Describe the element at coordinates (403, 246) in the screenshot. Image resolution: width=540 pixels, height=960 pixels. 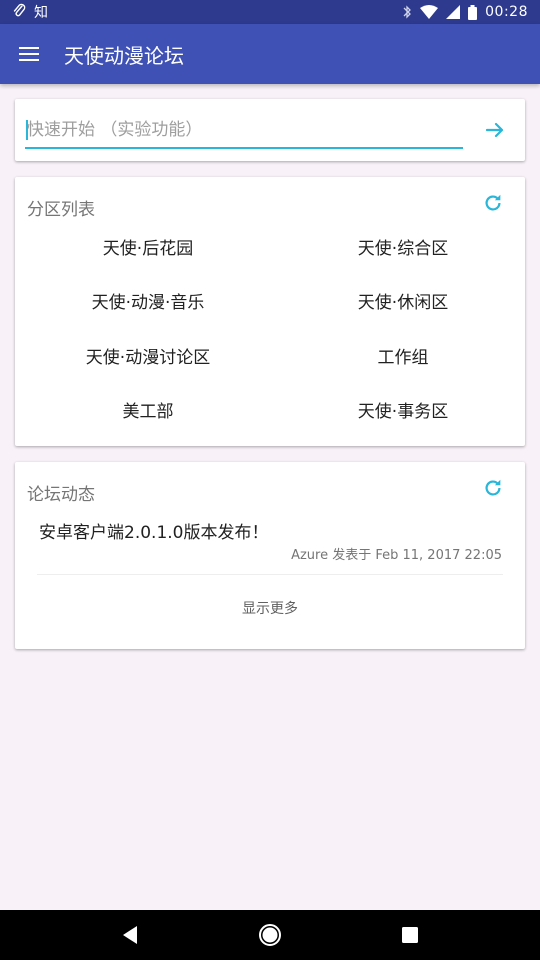
I see `section-item: 天使·综合区` at that location.